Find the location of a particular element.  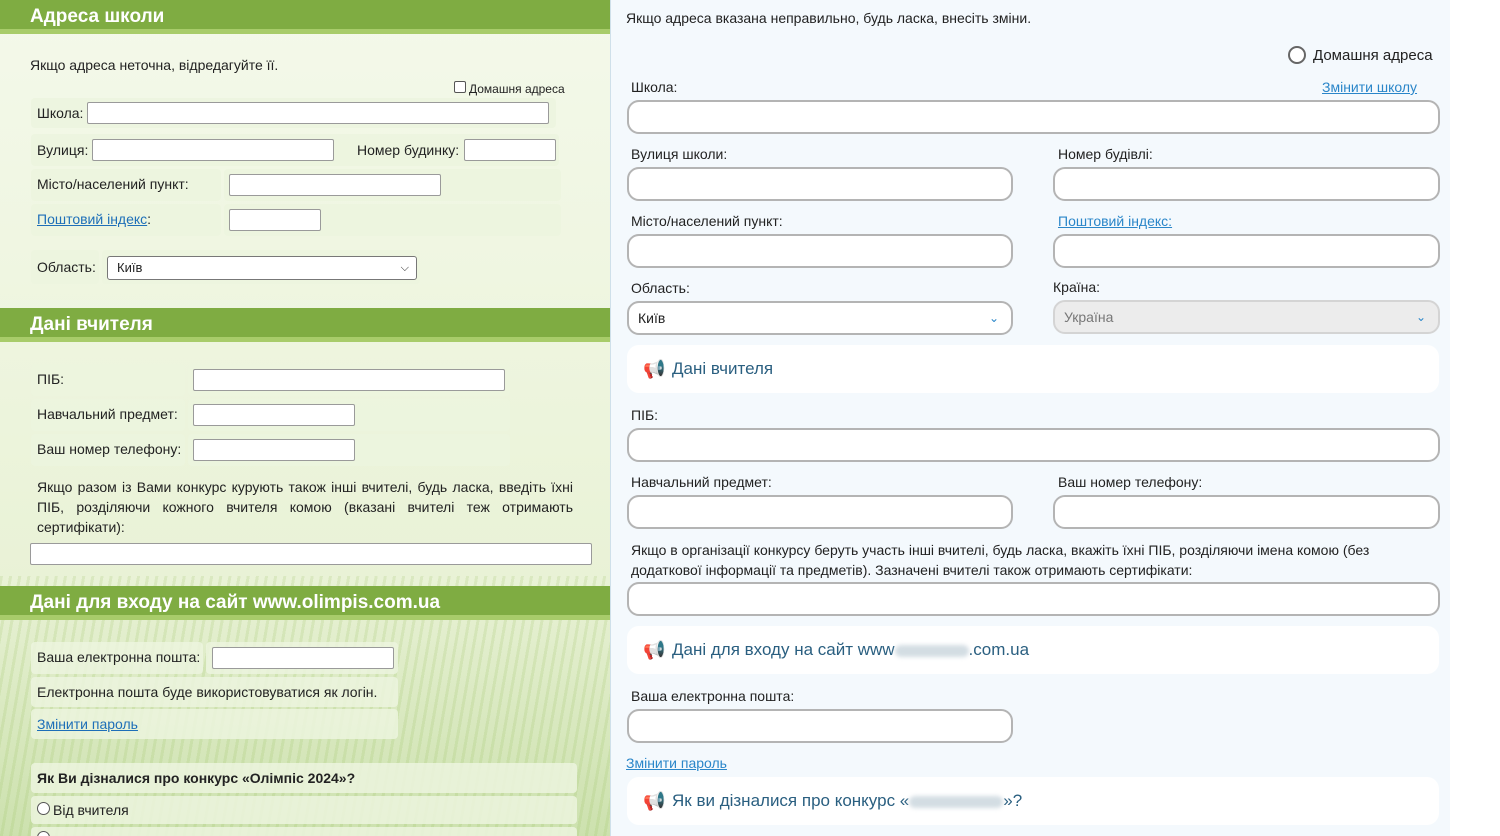

section-login: 📢 Дані для входу на сайт www .com.ua is located at coordinates (1033, 650).